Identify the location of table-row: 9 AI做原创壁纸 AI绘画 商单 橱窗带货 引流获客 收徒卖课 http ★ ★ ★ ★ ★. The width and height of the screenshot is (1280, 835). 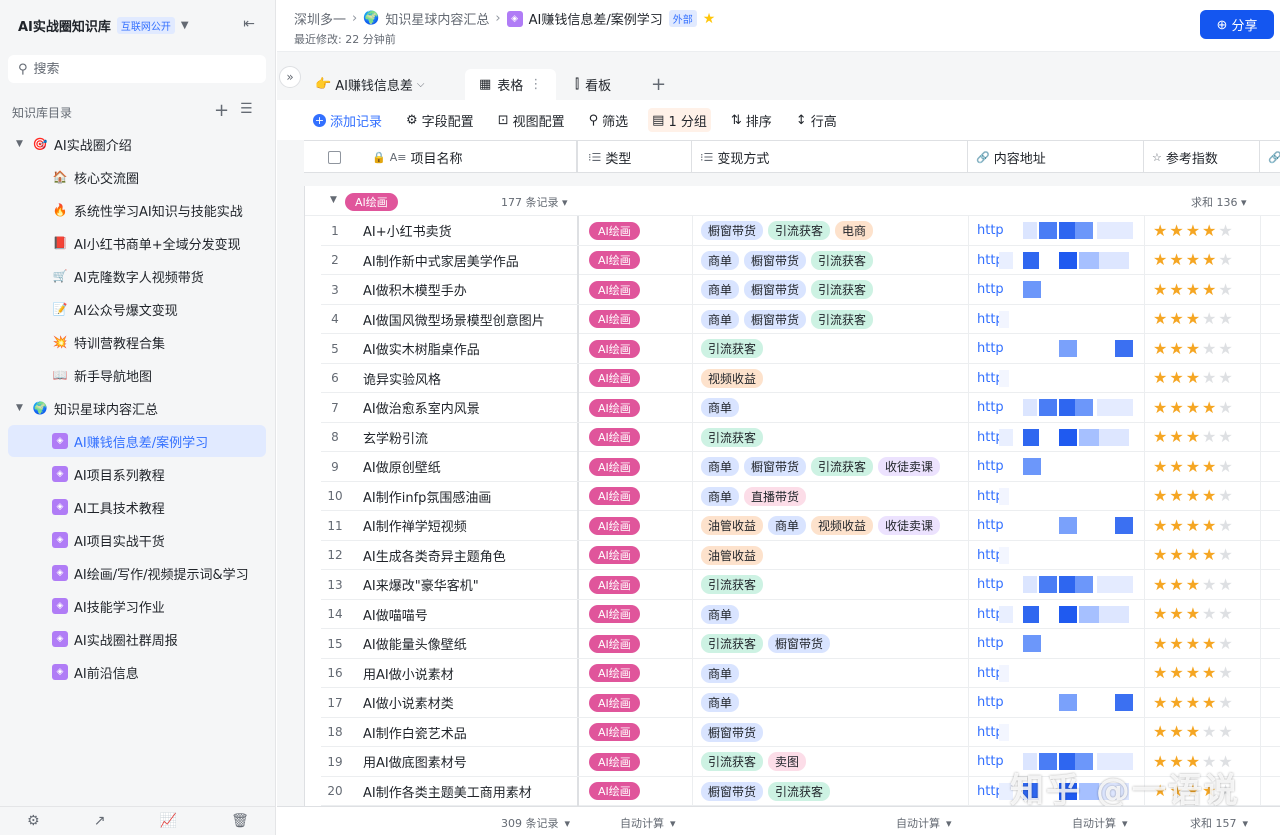
(800, 467).